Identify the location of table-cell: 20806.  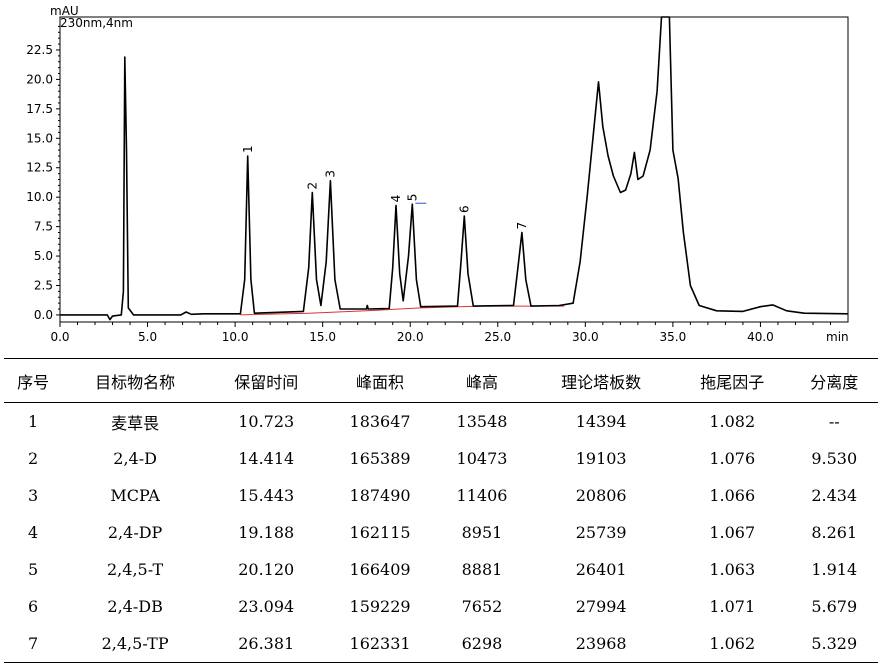
(601, 495).